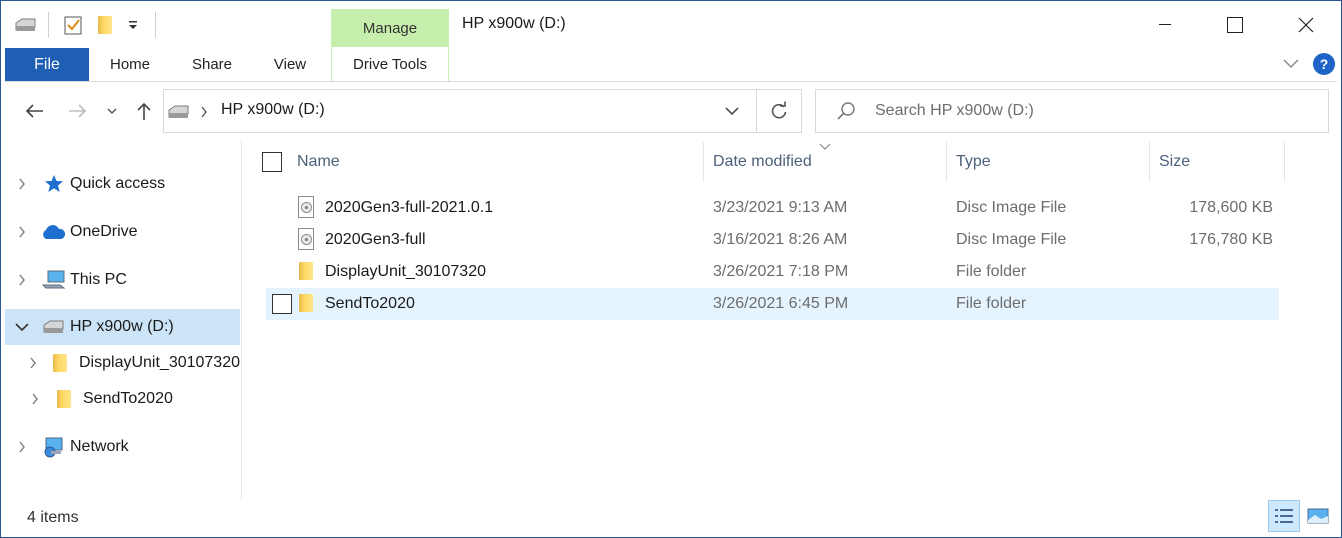 This screenshot has width=1342, height=538. I want to click on sort-indicator-icon, so click(825, 147).